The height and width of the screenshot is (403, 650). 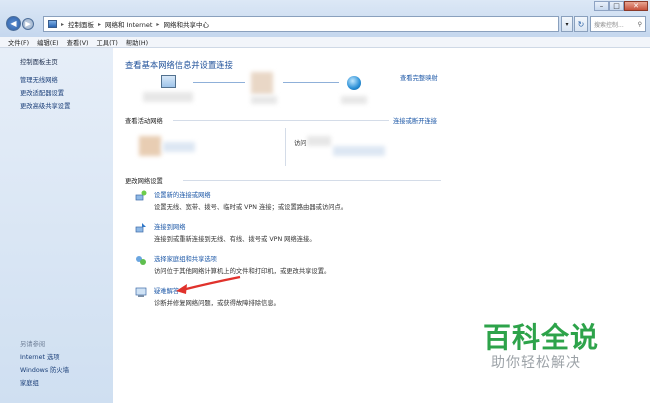 What do you see at coordinates (359, 151) in the screenshot?
I see `connection-name-redacted` at bounding box center [359, 151].